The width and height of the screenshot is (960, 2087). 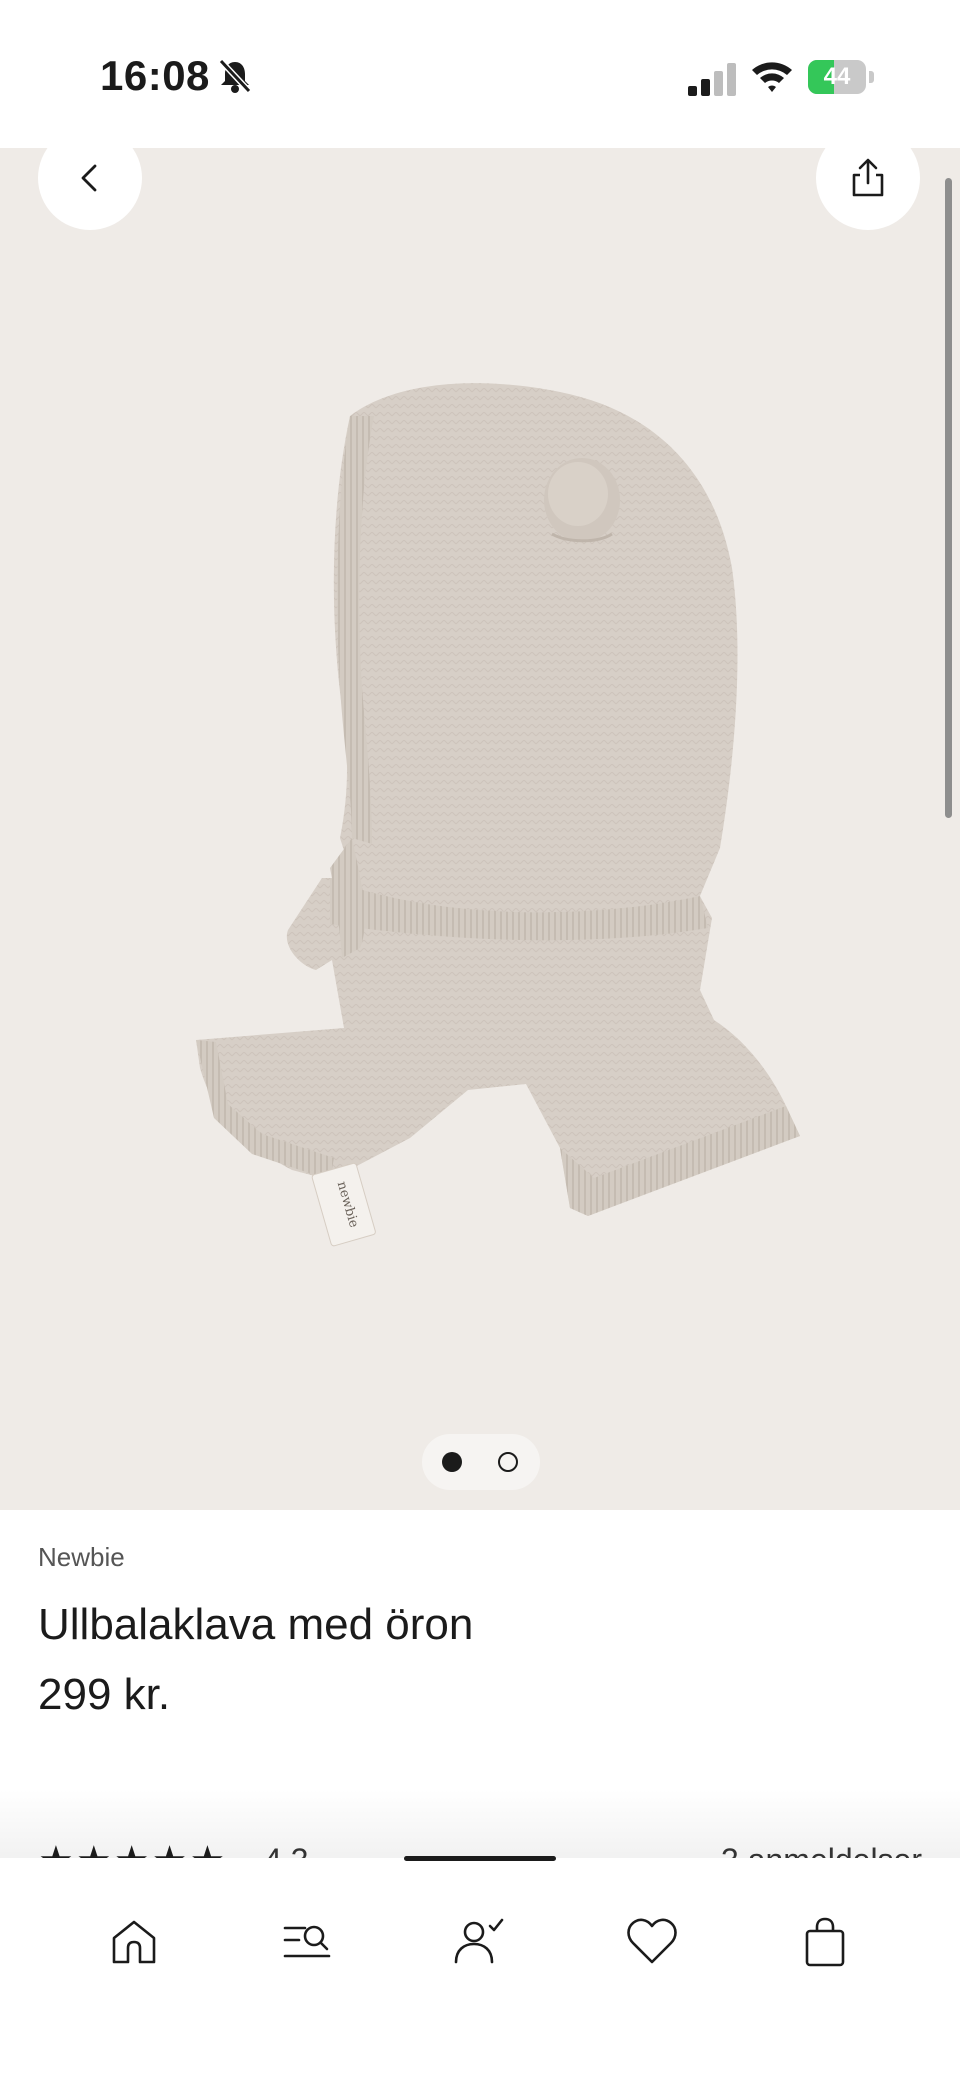 I want to click on tab-search, so click(x=307, y=1942).